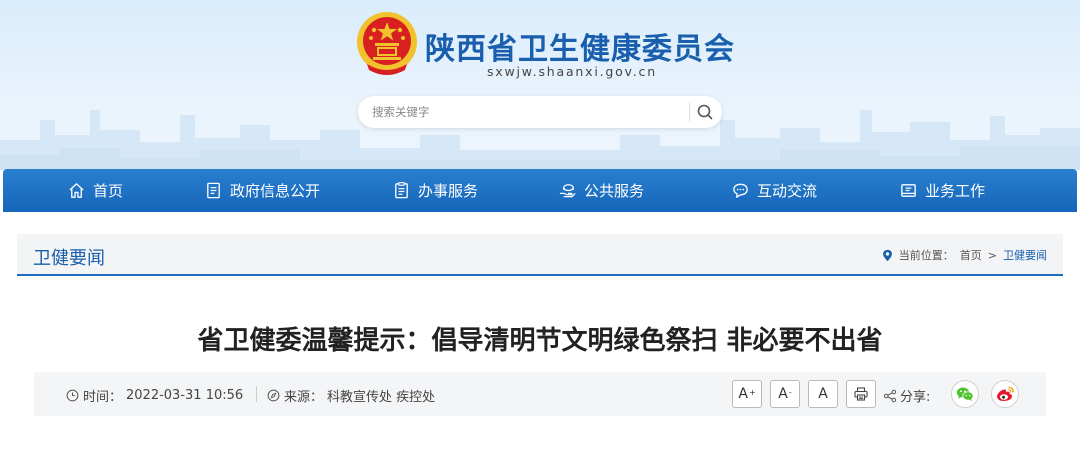 The height and width of the screenshot is (459, 1080). What do you see at coordinates (69, 258) in the screenshot?
I see `section-title: 卫健要闻` at bounding box center [69, 258].